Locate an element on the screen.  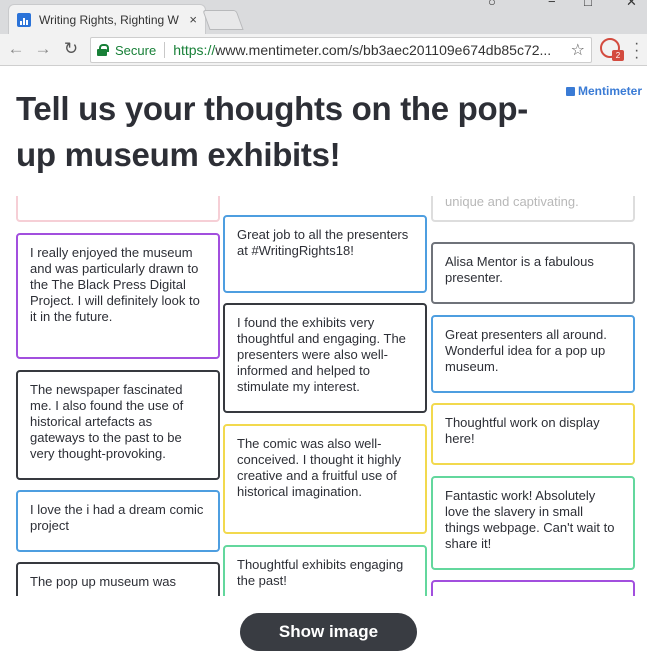
extension-badge: 2 is located at coordinates (618, 55).